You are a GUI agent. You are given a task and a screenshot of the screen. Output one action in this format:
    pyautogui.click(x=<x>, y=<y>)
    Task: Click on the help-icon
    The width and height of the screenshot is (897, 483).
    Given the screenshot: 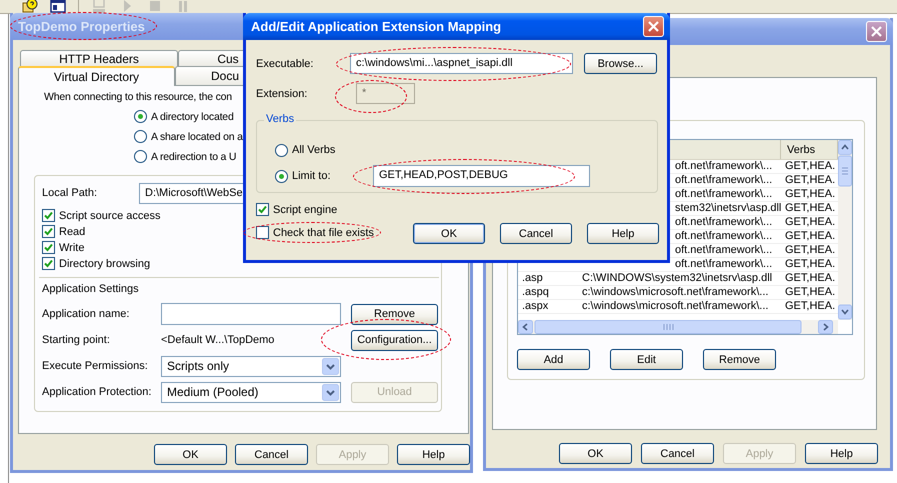 What is the action you would take?
    pyautogui.click(x=30, y=6)
    